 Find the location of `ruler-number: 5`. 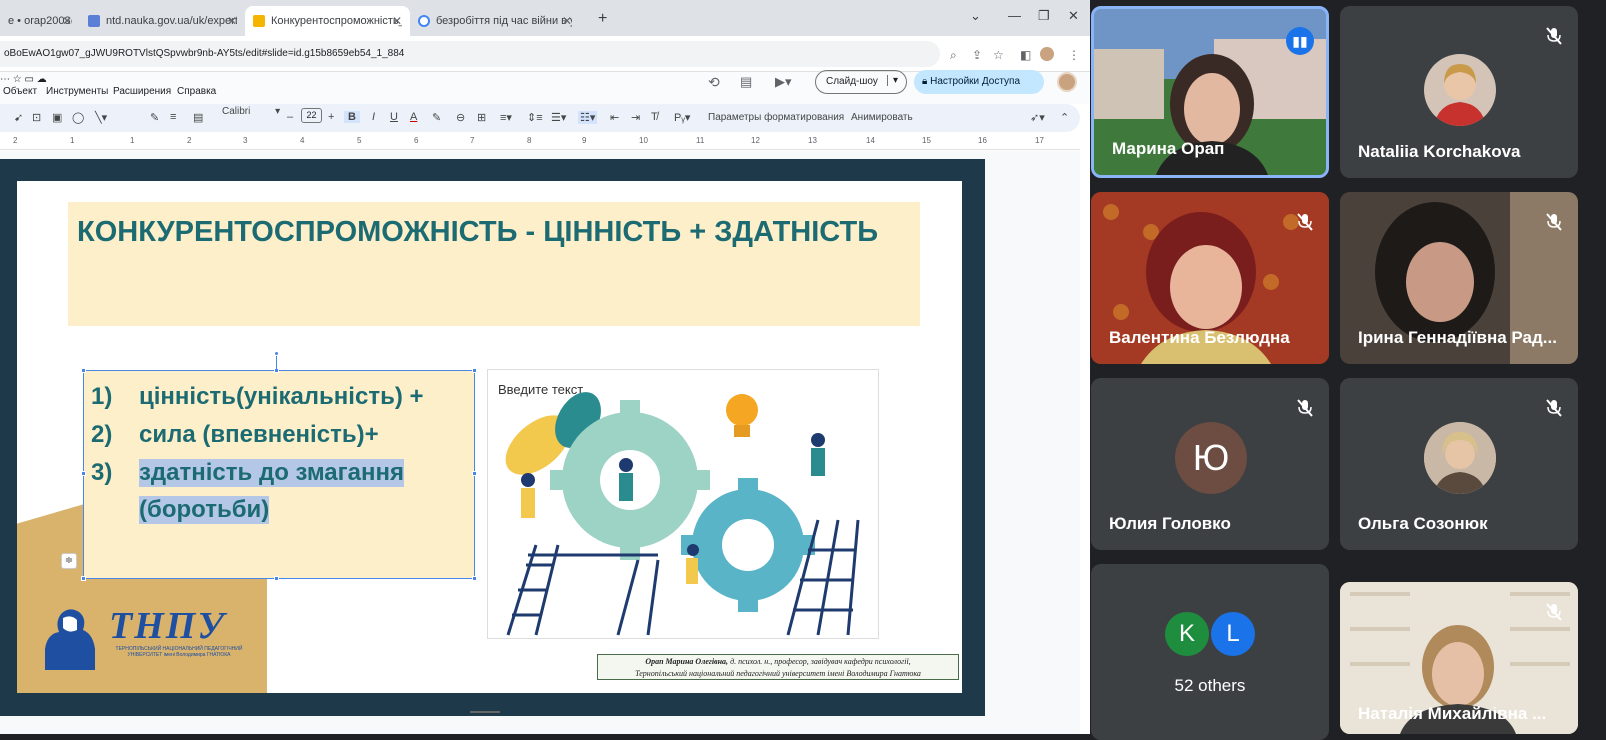

ruler-number: 5 is located at coordinates (359, 140).